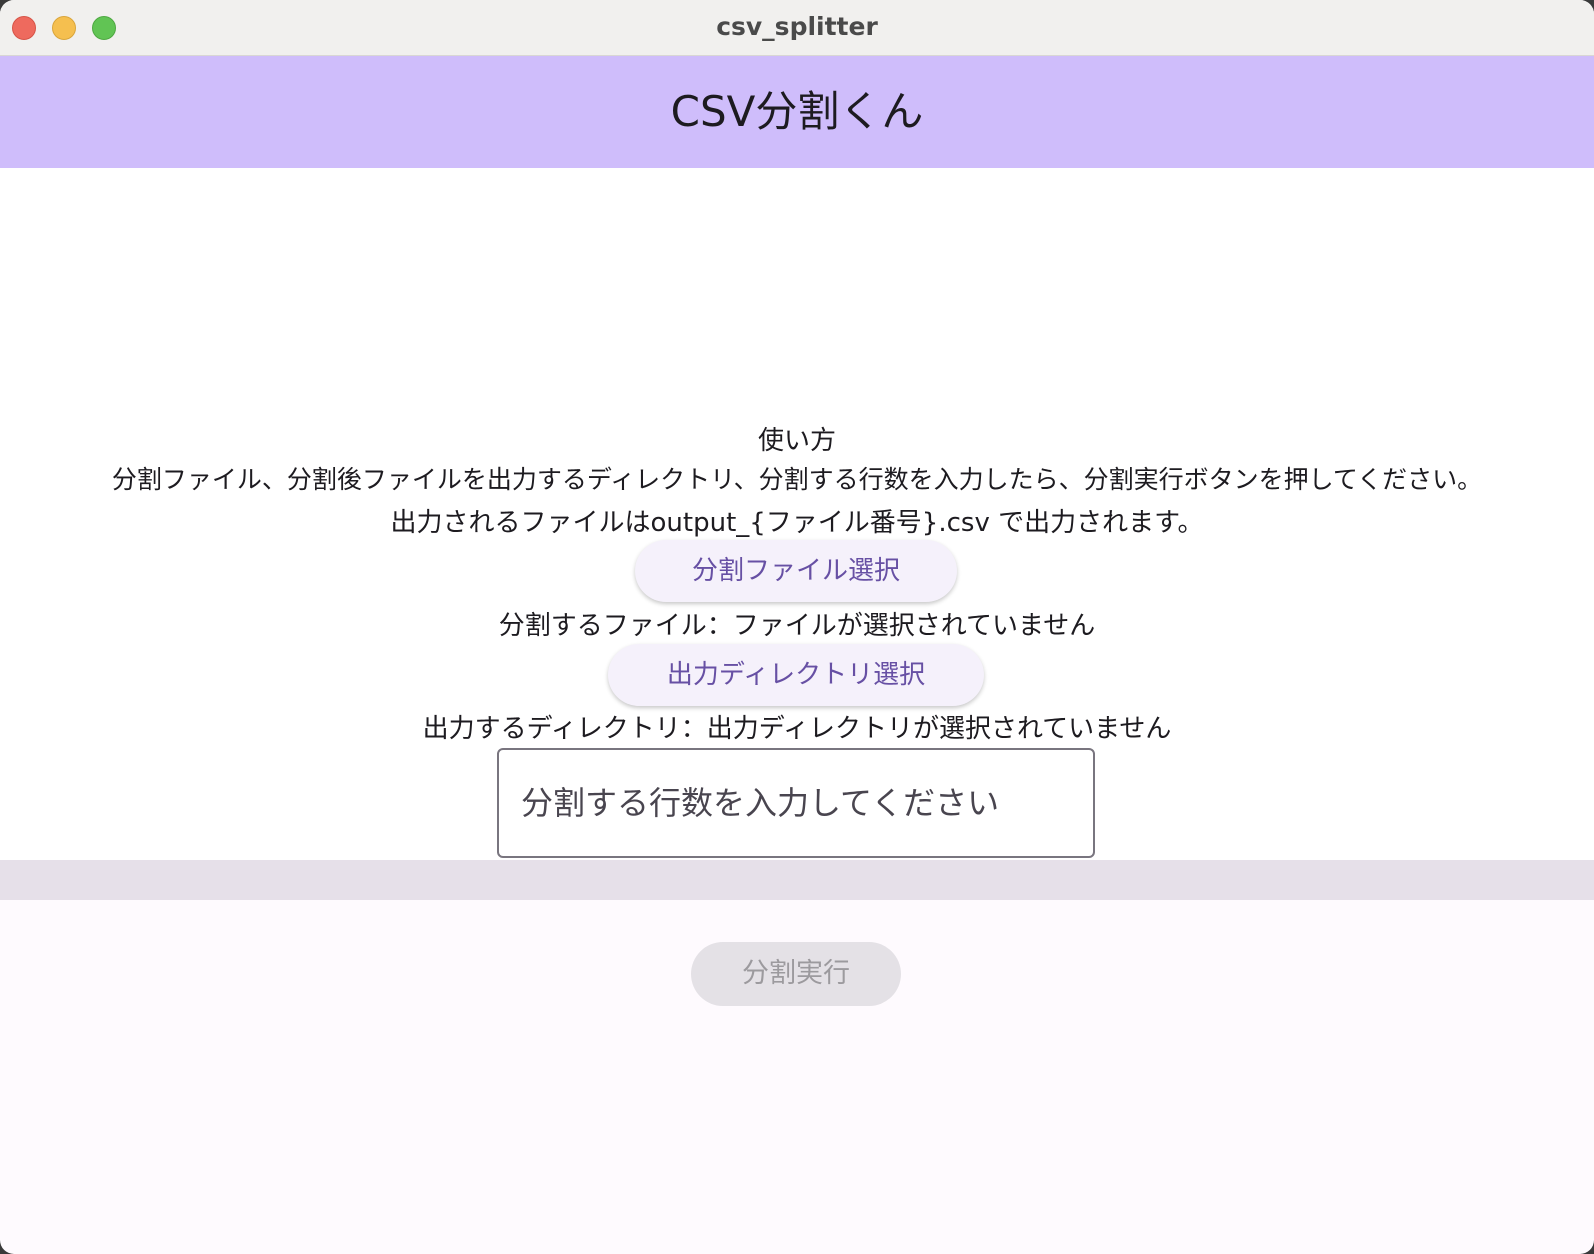  What do you see at coordinates (796, 974) in the screenshot?
I see `run-split-button: 分割実行` at bounding box center [796, 974].